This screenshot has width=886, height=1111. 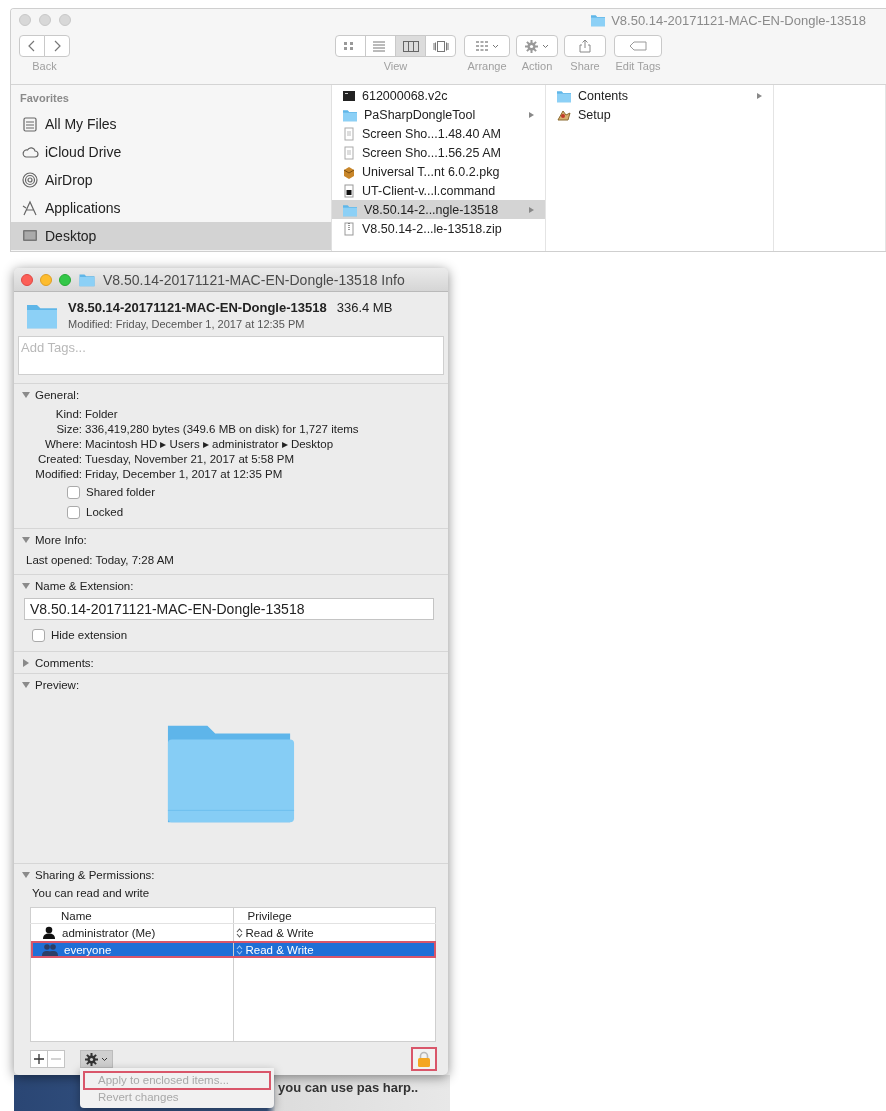 I want to click on file-row: 612000068.v2c, so click(x=438, y=95).